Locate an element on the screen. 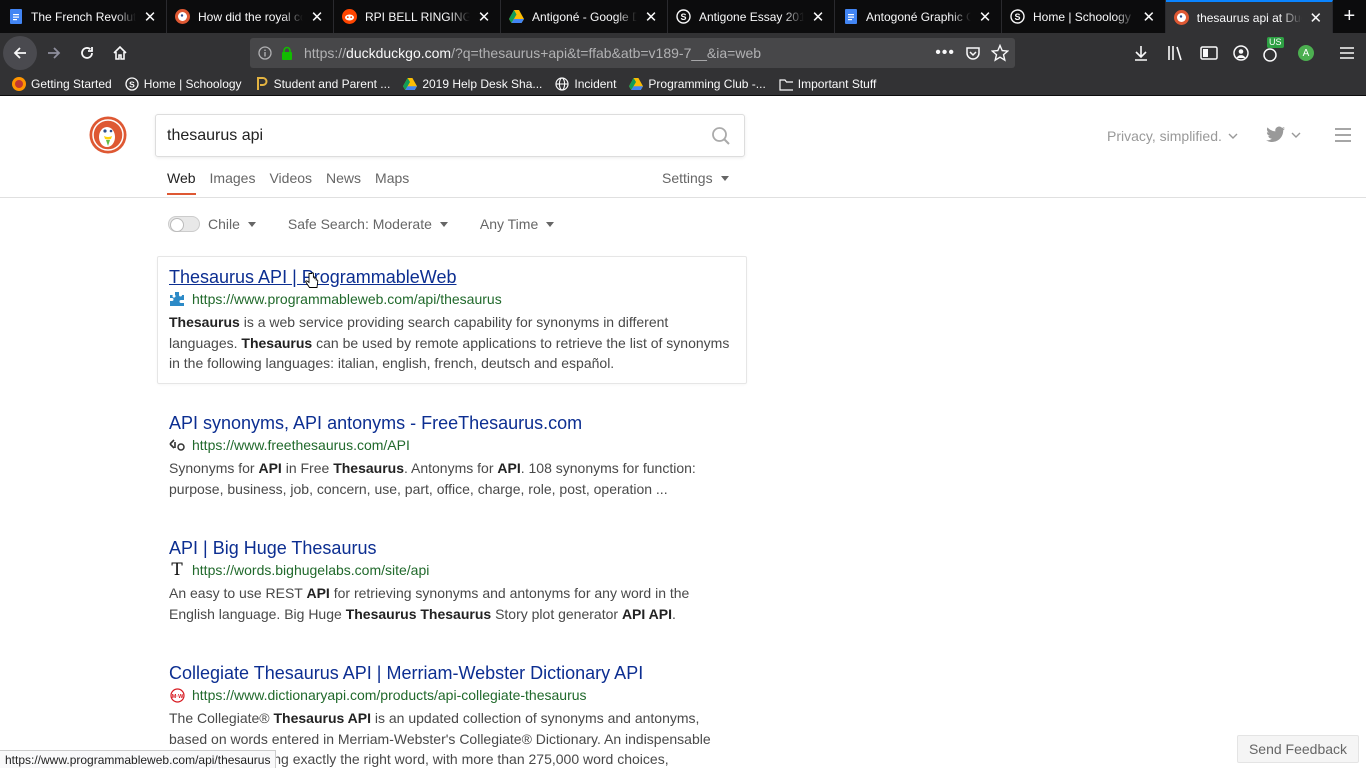  settings-dropdown: Settings is located at coordinates (695, 178).